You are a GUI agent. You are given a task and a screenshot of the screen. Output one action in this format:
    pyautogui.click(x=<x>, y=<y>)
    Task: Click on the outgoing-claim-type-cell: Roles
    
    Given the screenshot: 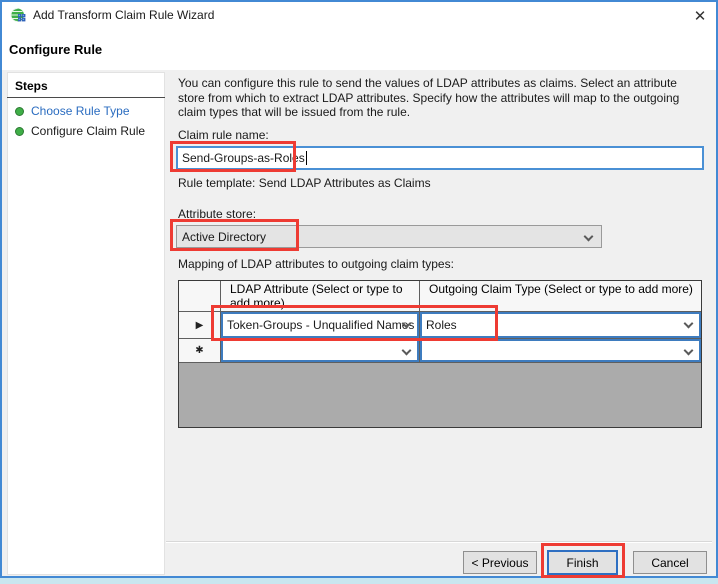 What is the action you would take?
    pyautogui.click(x=560, y=325)
    